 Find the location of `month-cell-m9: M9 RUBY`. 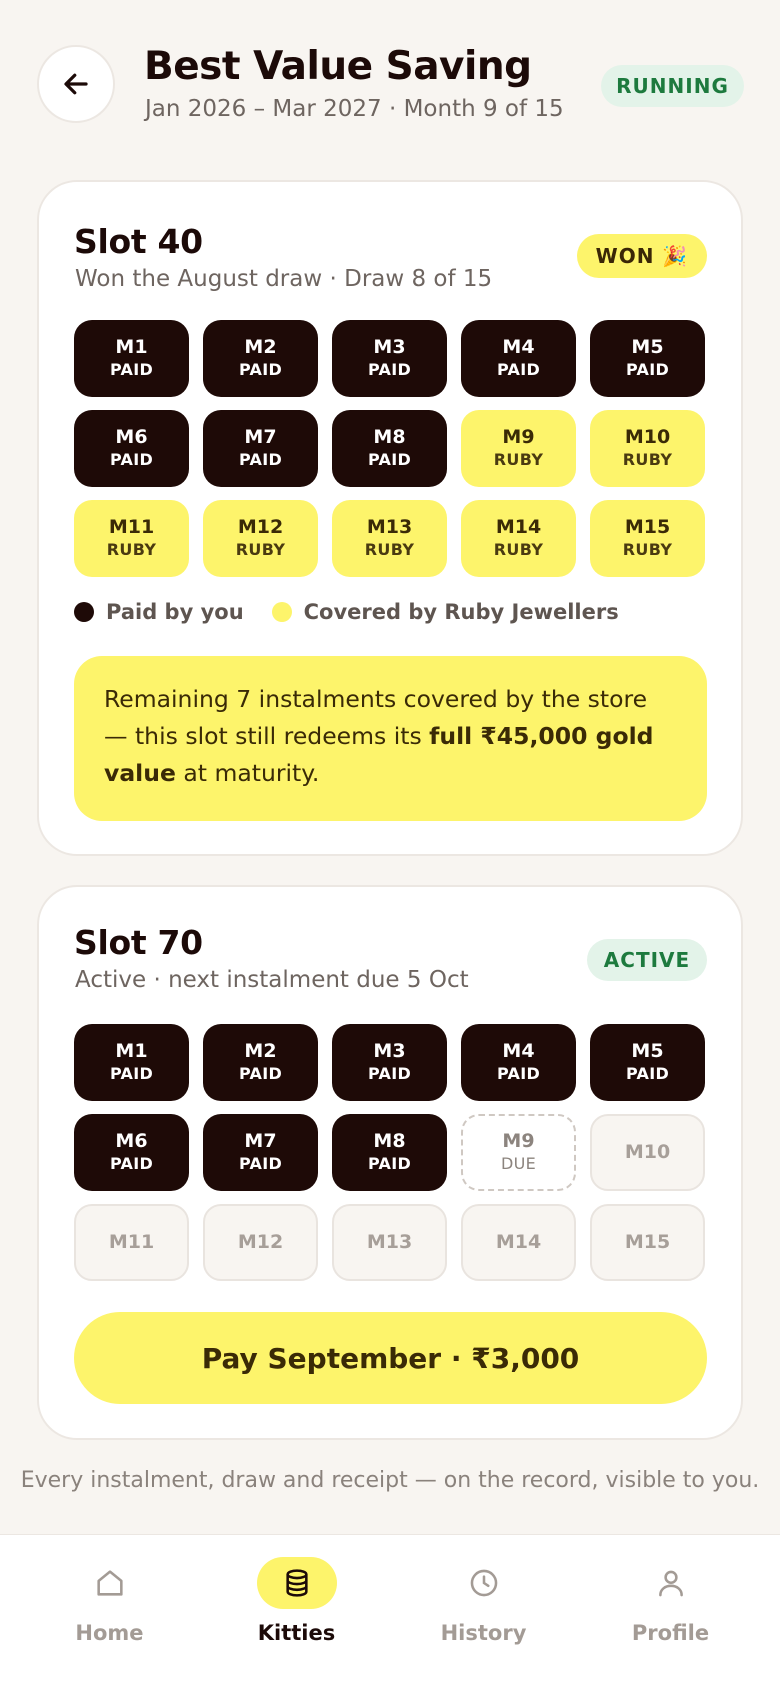

month-cell-m9: M9 RUBY is located at coordinates (518, 448).